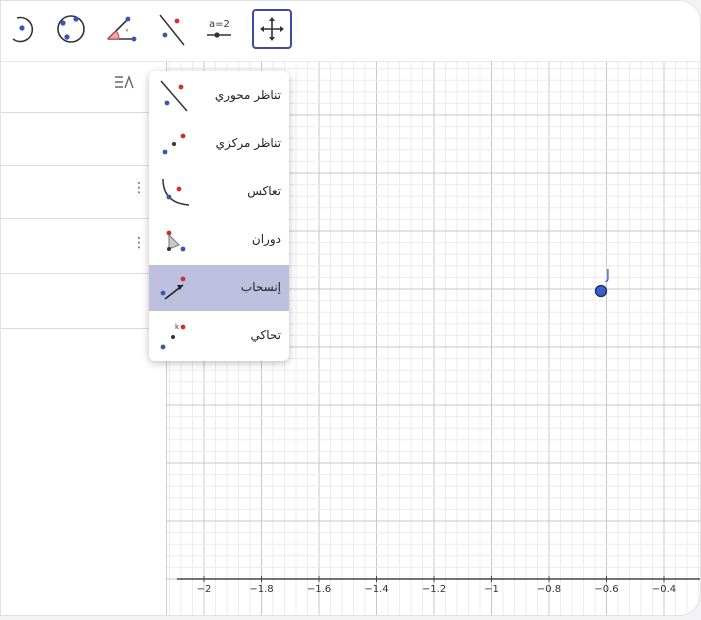 The width and height of the screenshot is (701, 620). I want to click on rotate-around-point-icon, so click(176, 241).